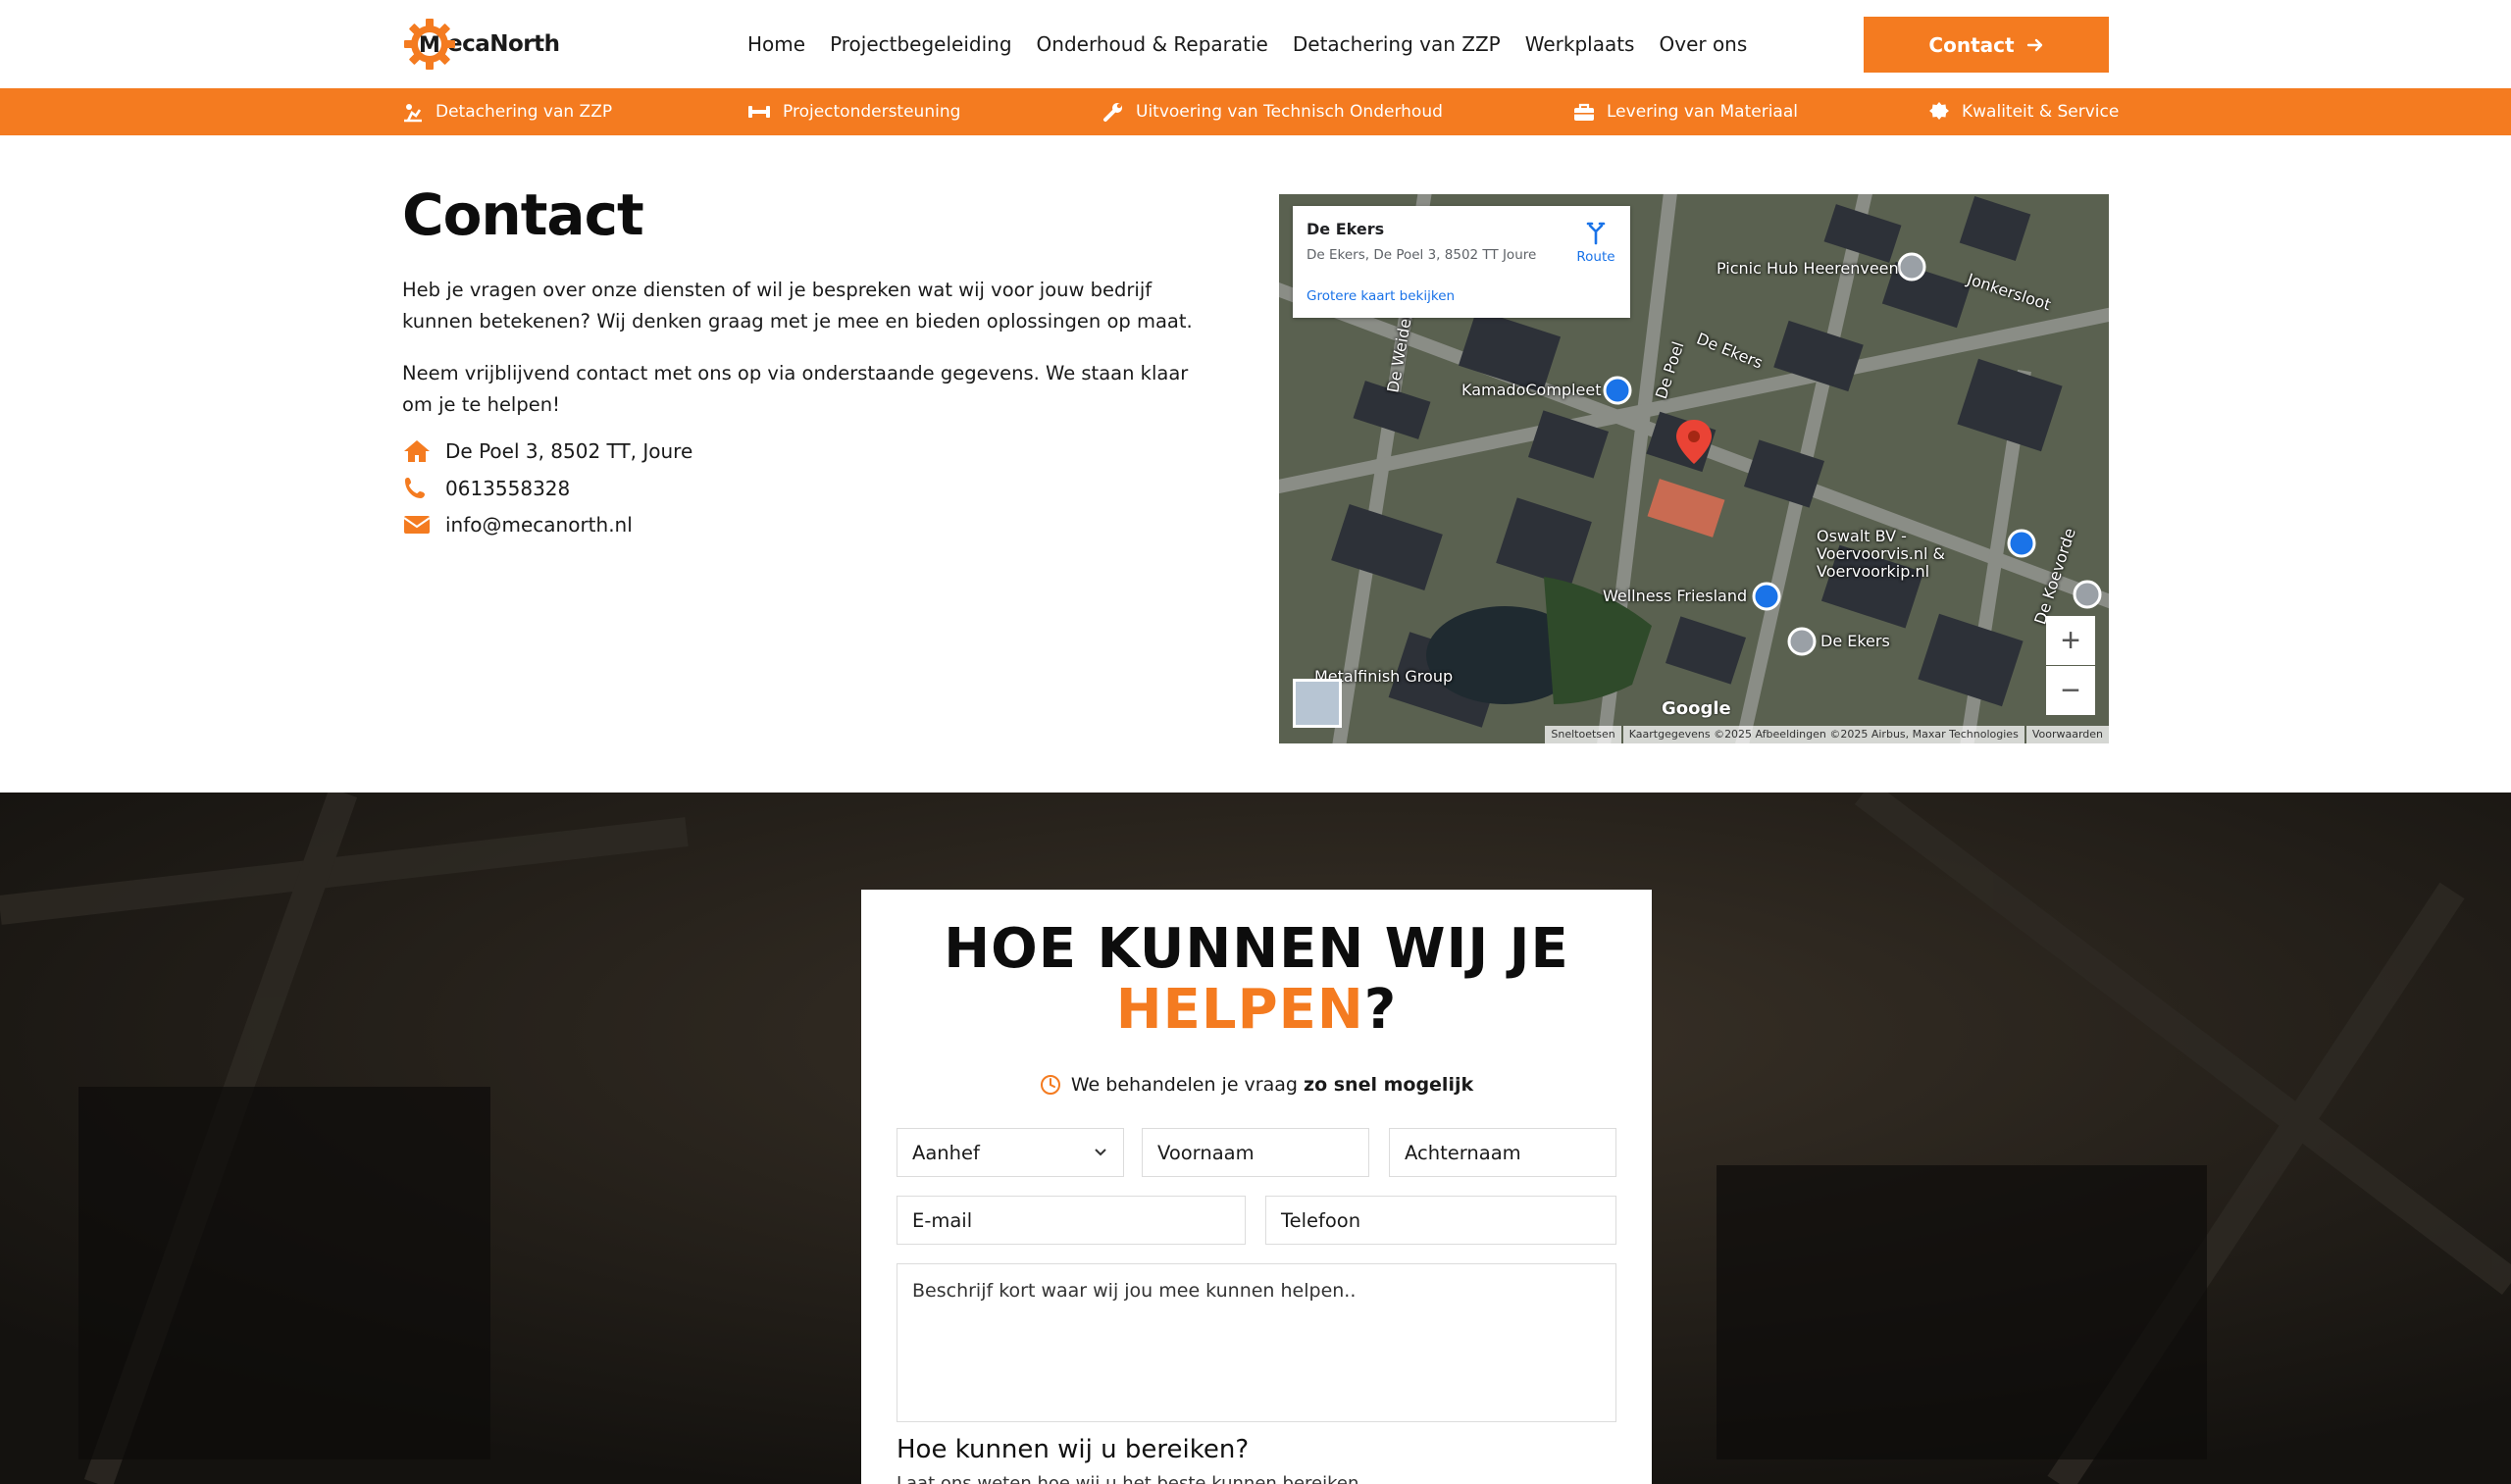  What do you see at coordinates (1073, 1449) in the screenshot?
I see `reach-heading: Hoe kunnen wij u bereiken?` at bounding box center [1073, 1449].